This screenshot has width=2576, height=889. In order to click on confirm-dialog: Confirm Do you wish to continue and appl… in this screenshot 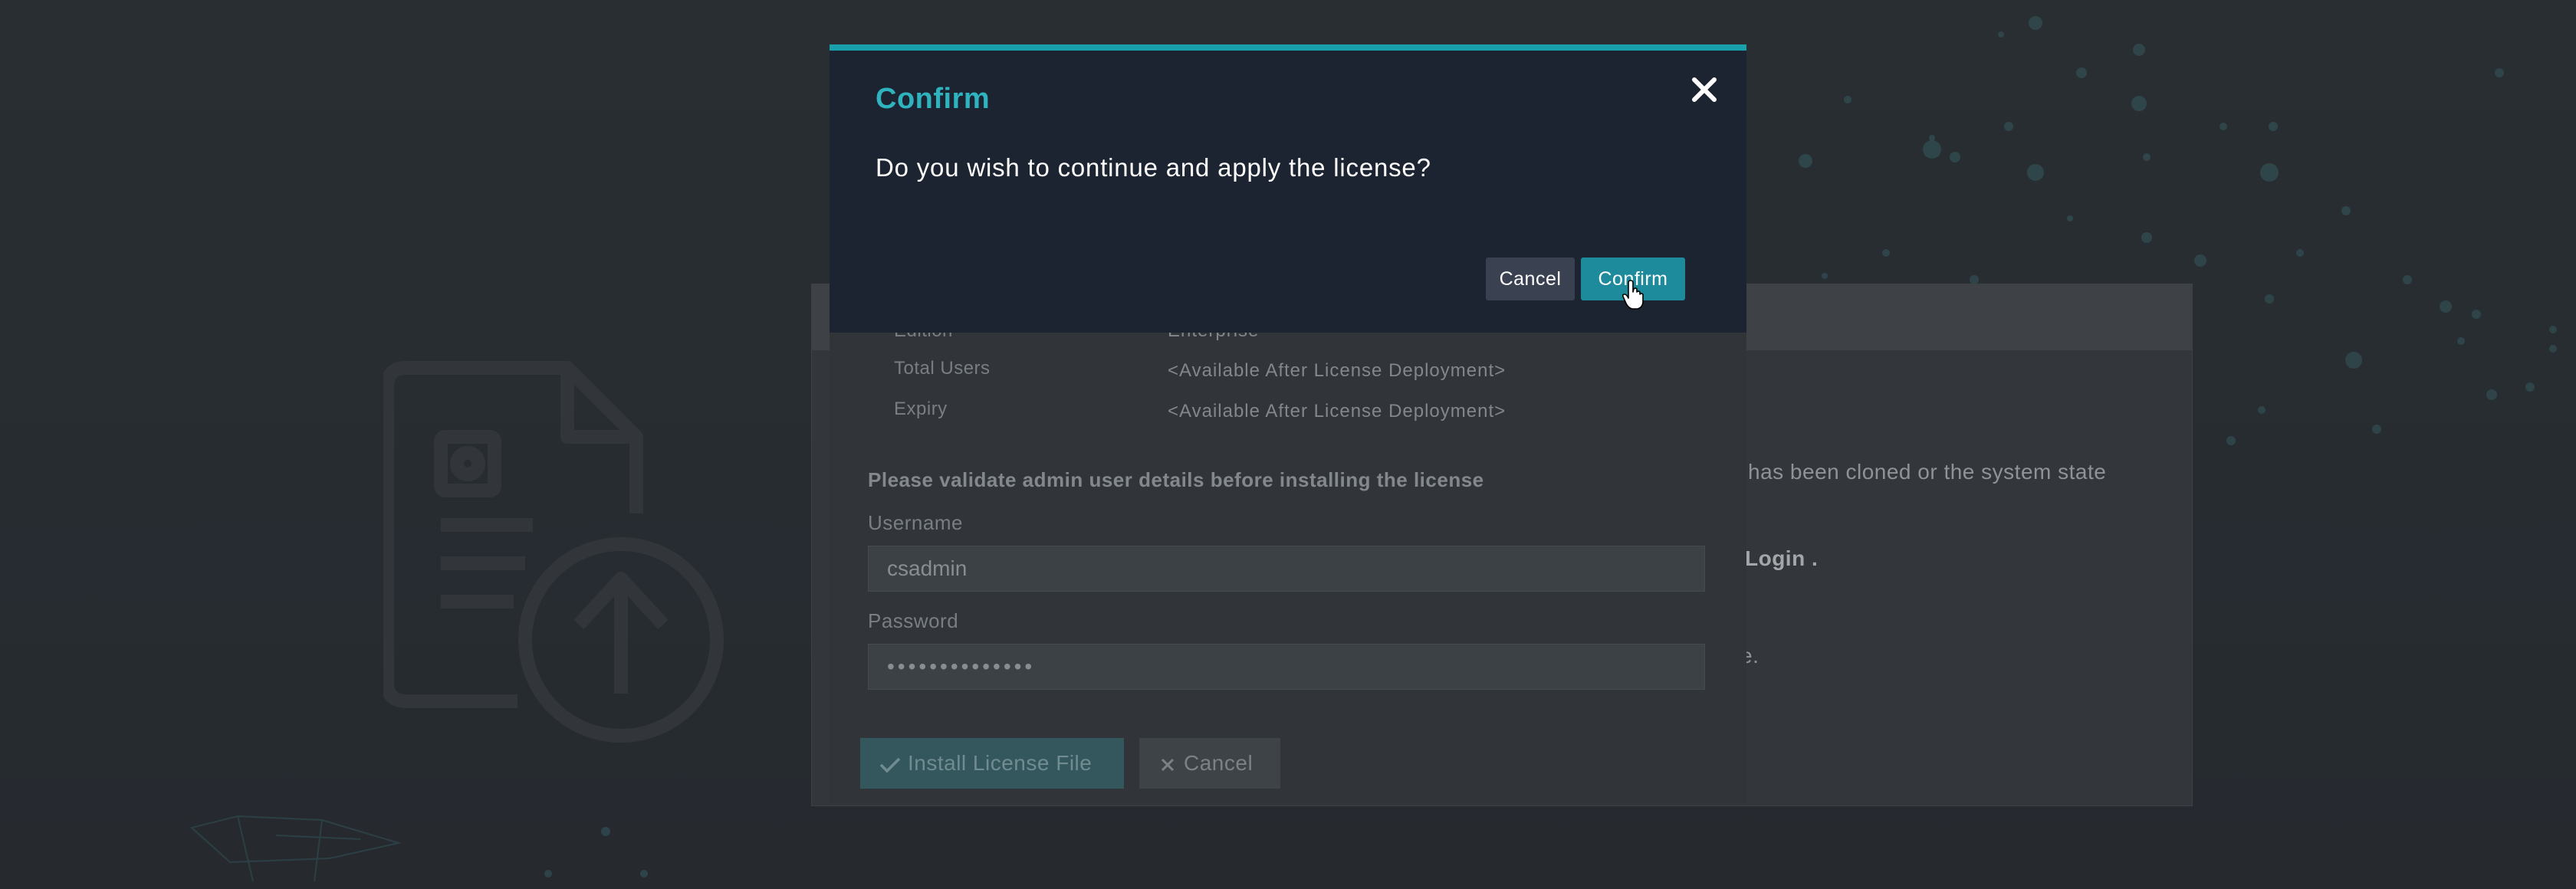, I will do `click(1288, 188)`.